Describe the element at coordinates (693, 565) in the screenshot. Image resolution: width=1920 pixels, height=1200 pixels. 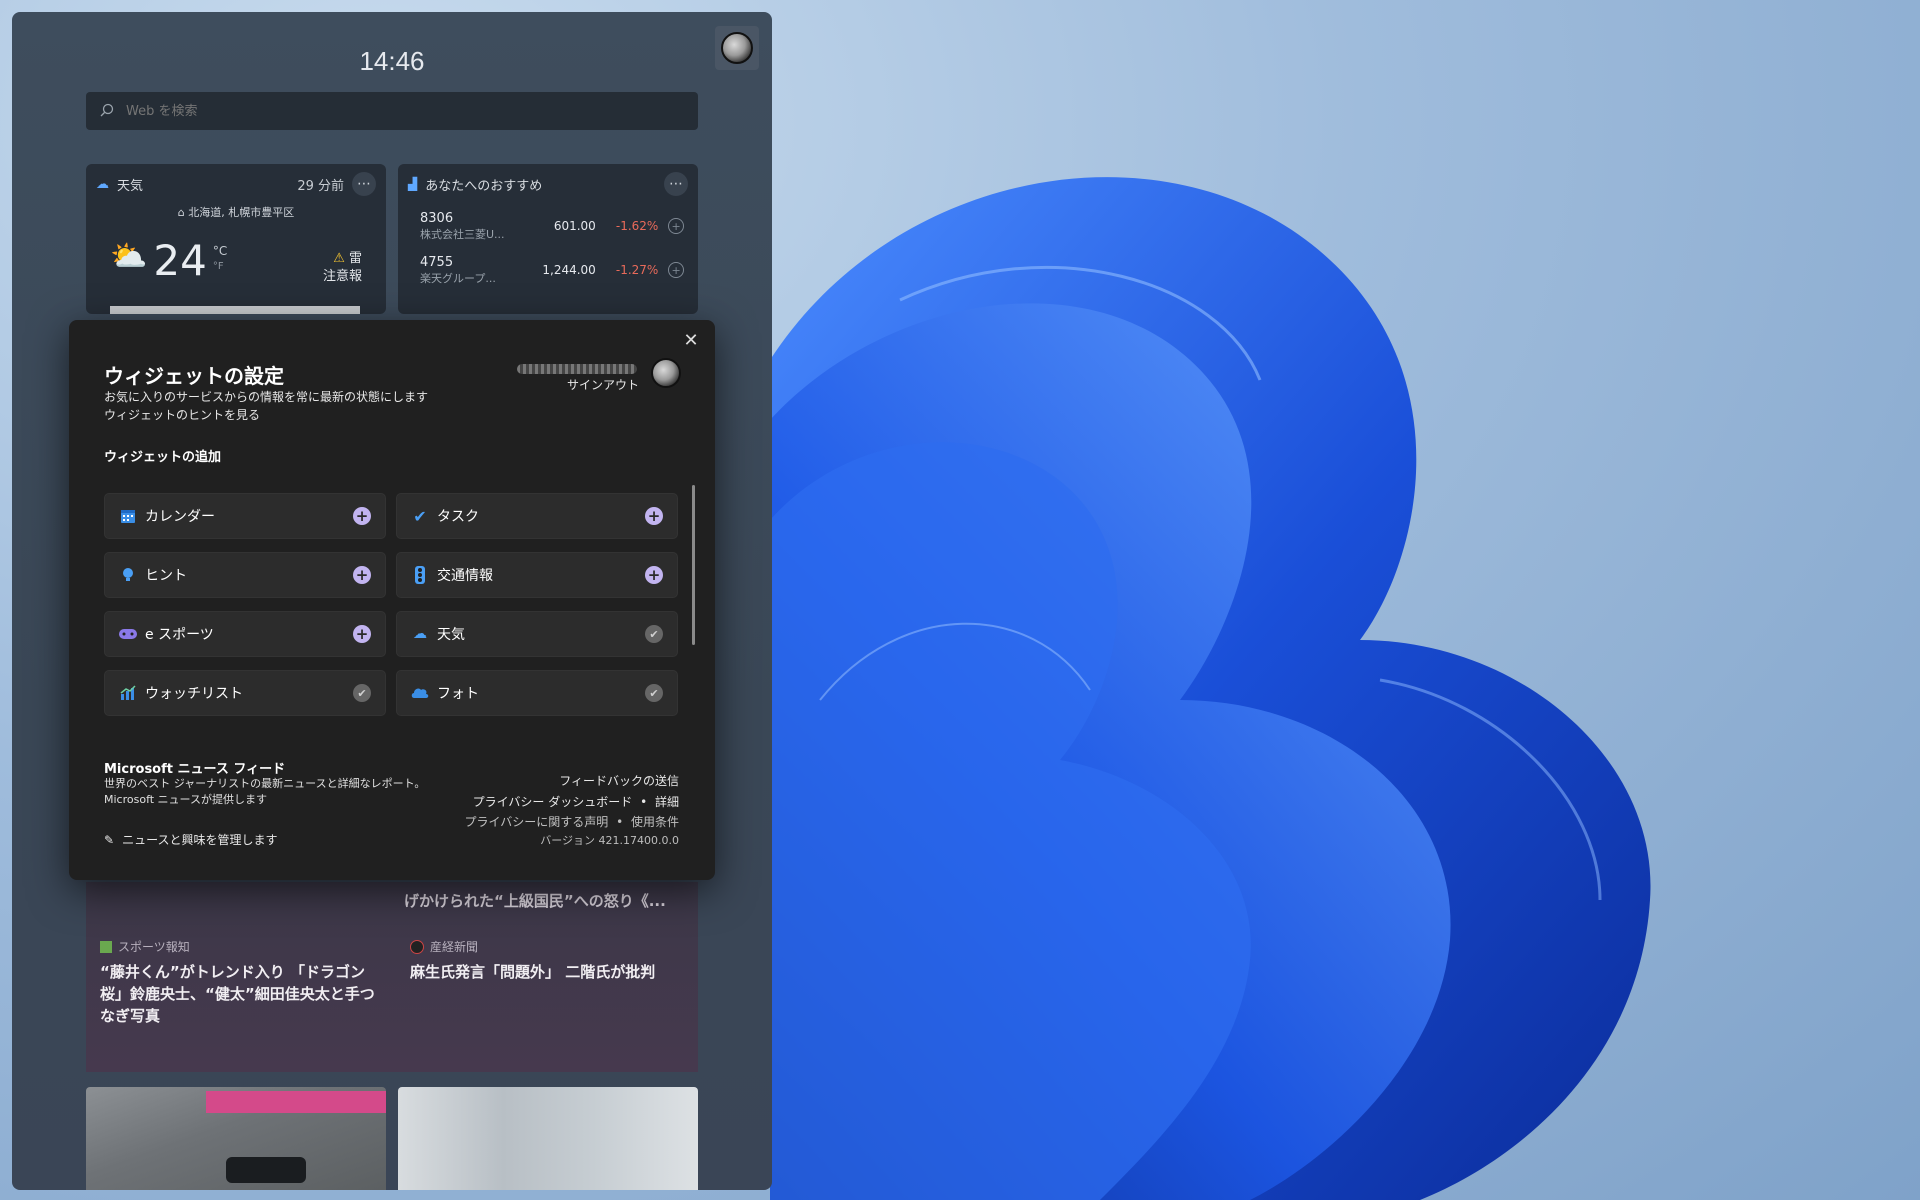
I see `scrollbar` at that location.